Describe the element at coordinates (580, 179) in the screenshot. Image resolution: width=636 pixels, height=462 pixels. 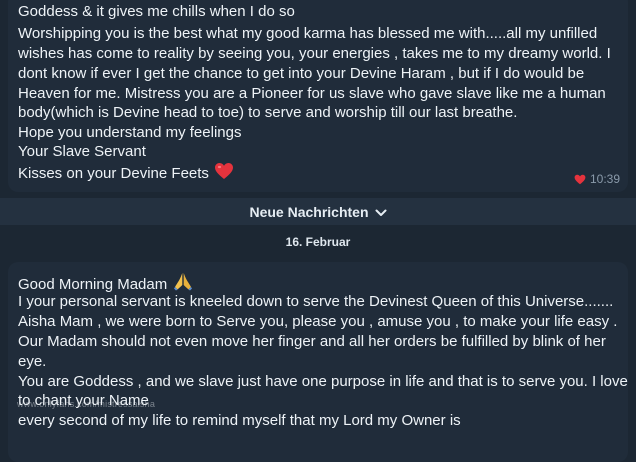
I see `heart-icon` at that location.